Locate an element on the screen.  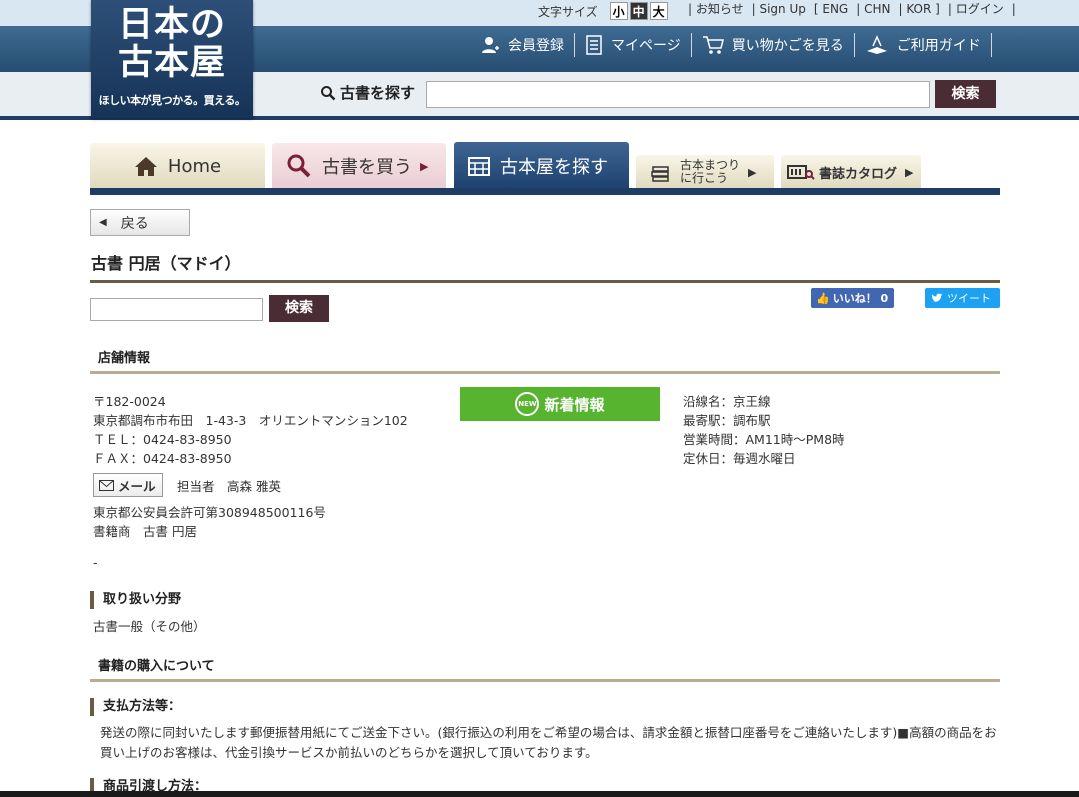
new-badge-icon: NEW is located at coordinates (527, 404).